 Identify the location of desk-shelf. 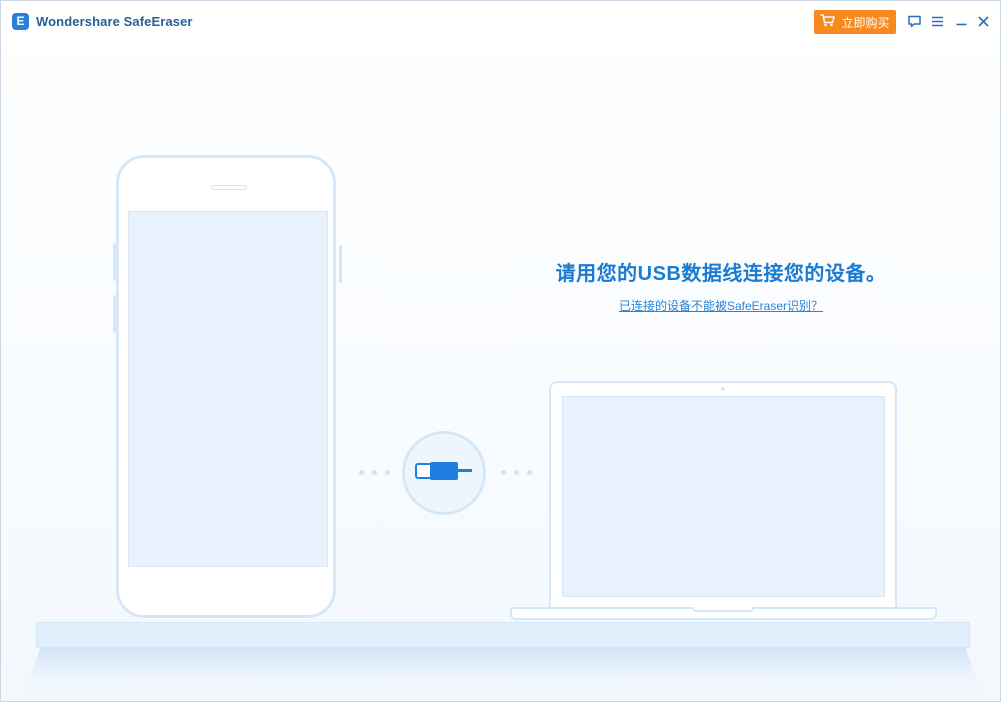
(503, 635).